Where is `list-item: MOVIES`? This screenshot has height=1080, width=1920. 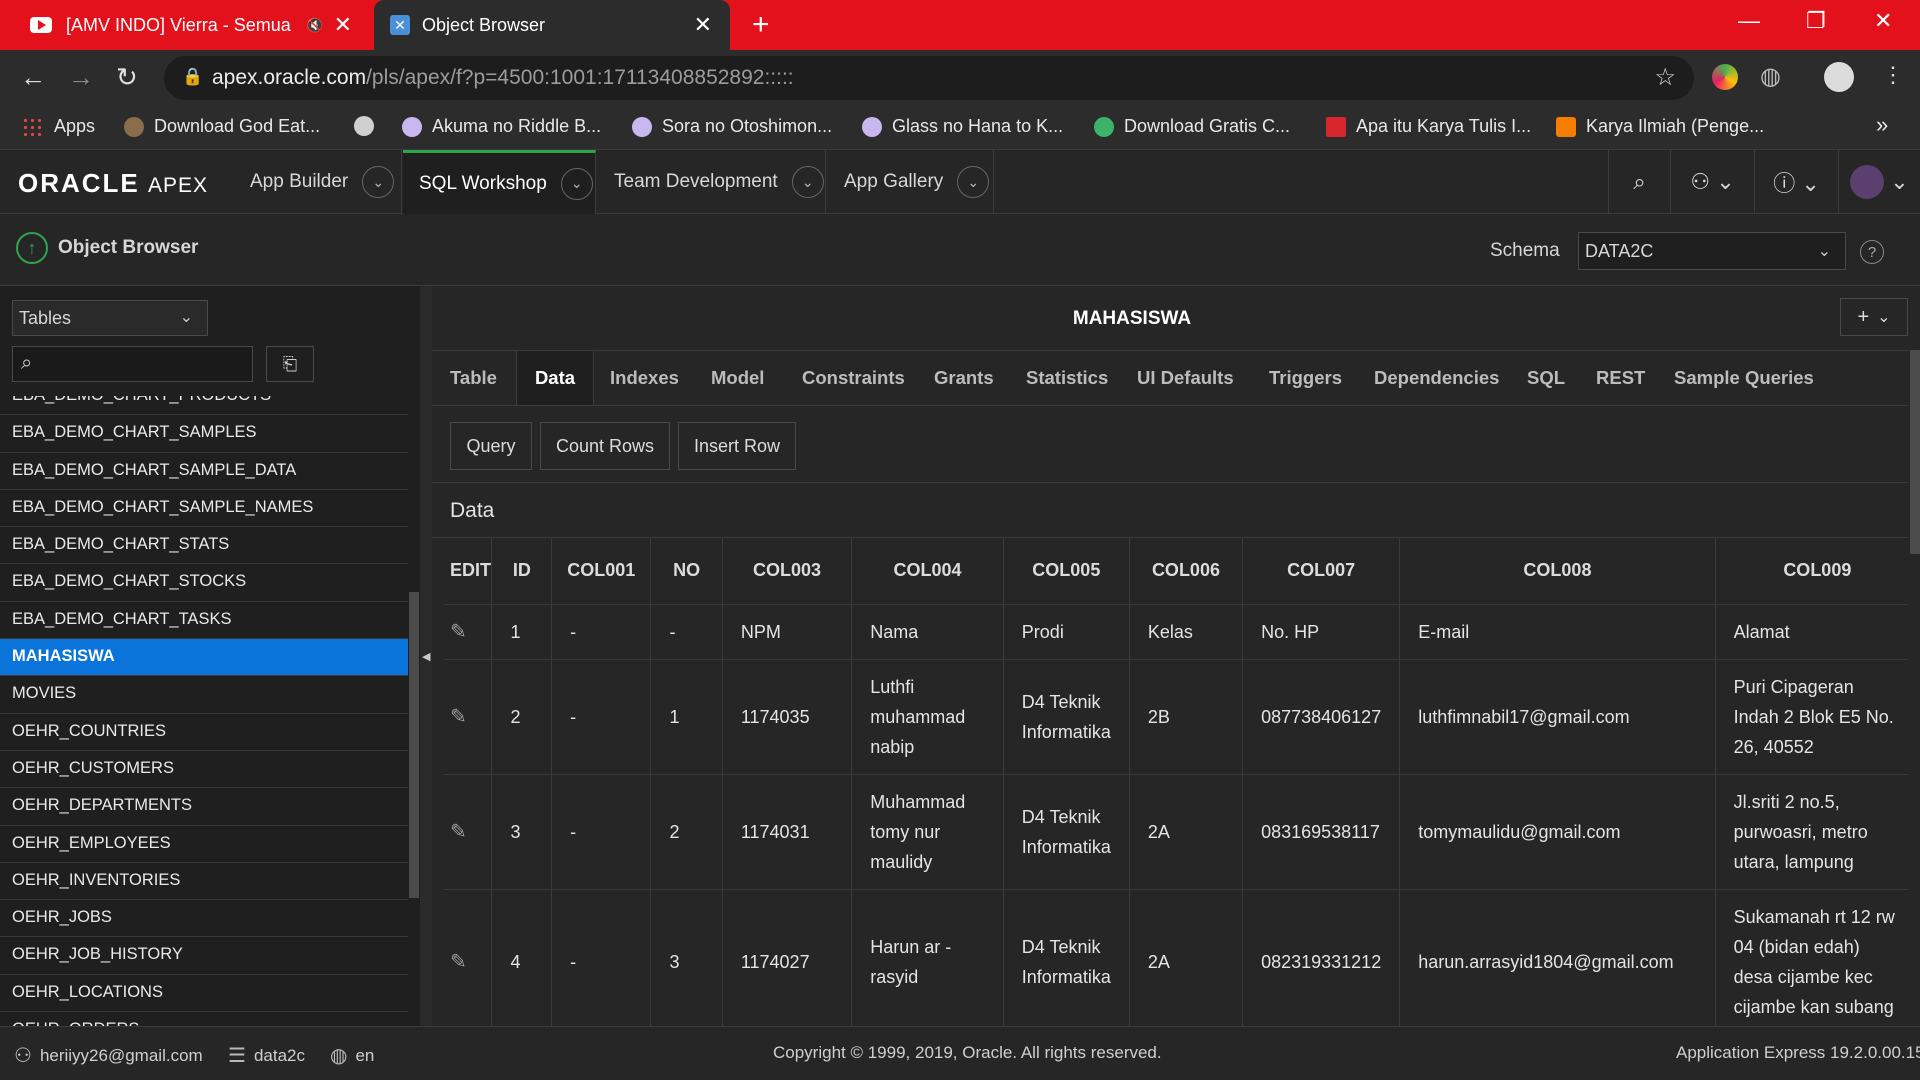 list-item: MOVIES is located at coordinates (204, 695).